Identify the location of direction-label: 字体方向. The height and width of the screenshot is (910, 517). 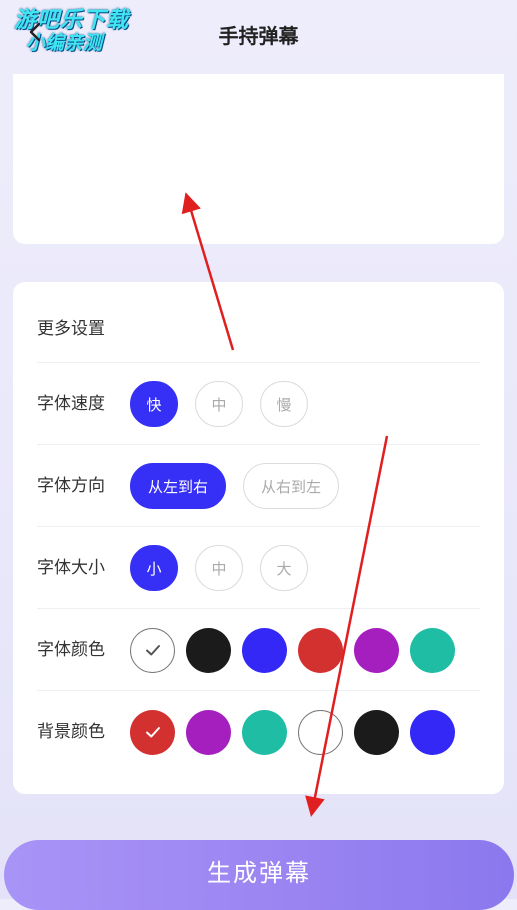
(71, 486).